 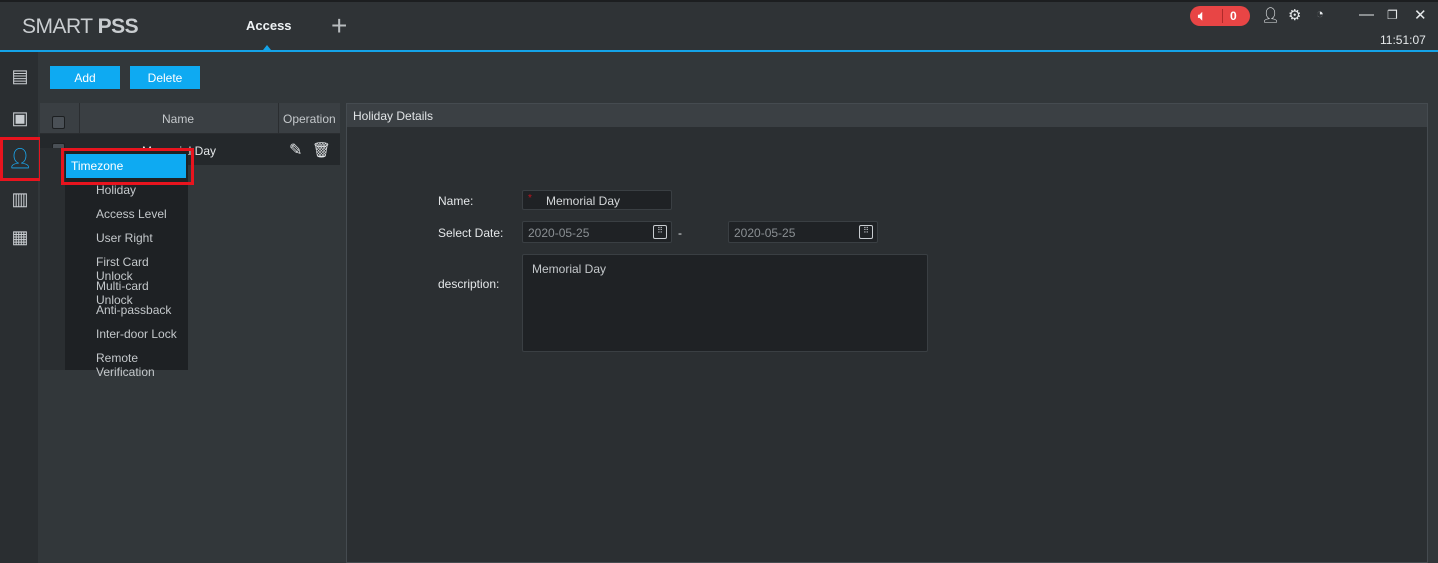 I want to click on title-bar-accent-line, so click(x=719, y=51).